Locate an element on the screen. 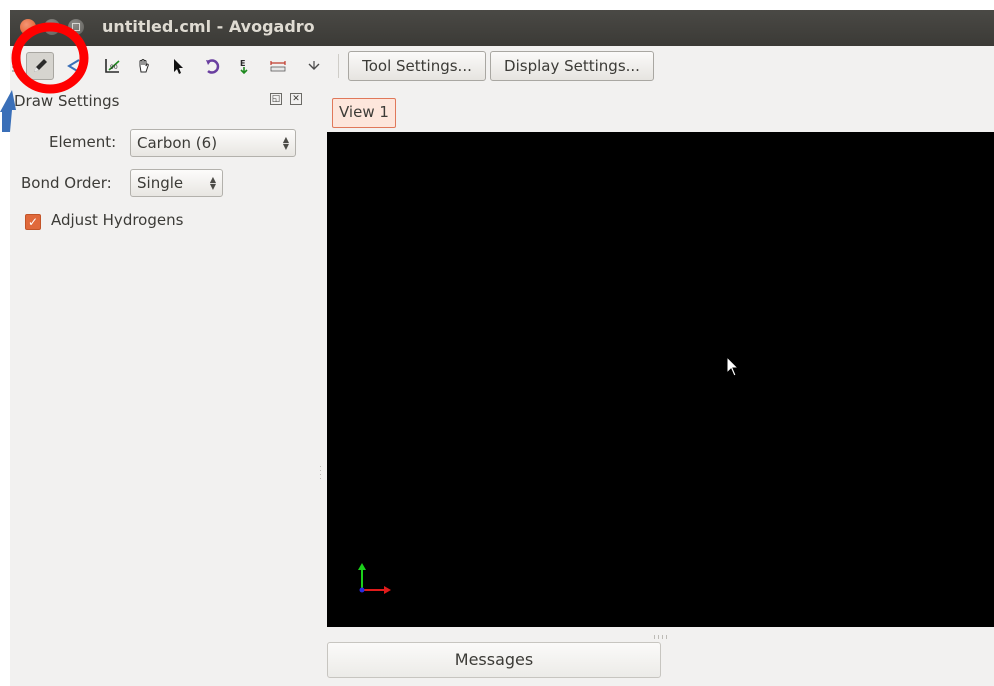  auto-optimize-tool-button: E is located at coordinates (244, 66).